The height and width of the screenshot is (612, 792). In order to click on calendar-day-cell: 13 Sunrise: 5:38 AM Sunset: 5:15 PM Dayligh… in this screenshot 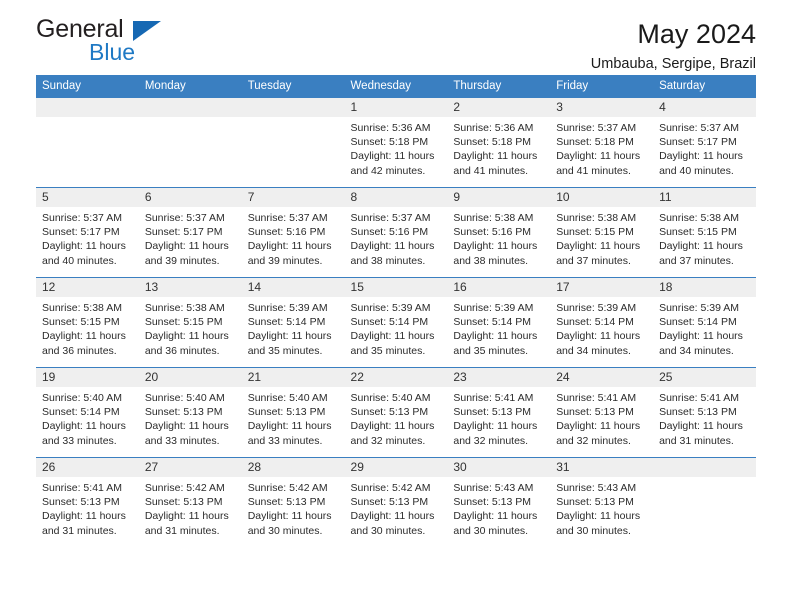, I will do `click(190, 322)`.